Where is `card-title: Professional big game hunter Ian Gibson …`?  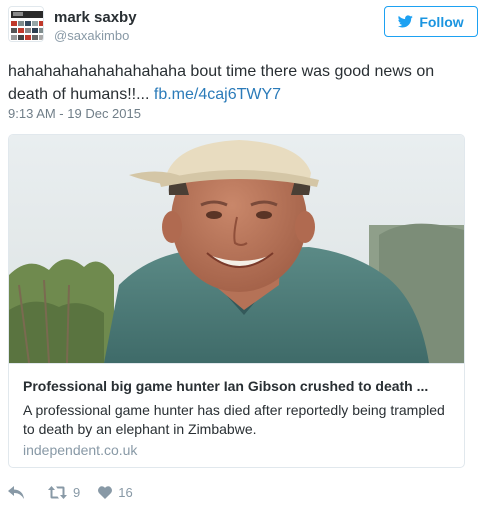
card-title: Professional big game hunter Ian Gibson … is located at coordinates (238, 386).